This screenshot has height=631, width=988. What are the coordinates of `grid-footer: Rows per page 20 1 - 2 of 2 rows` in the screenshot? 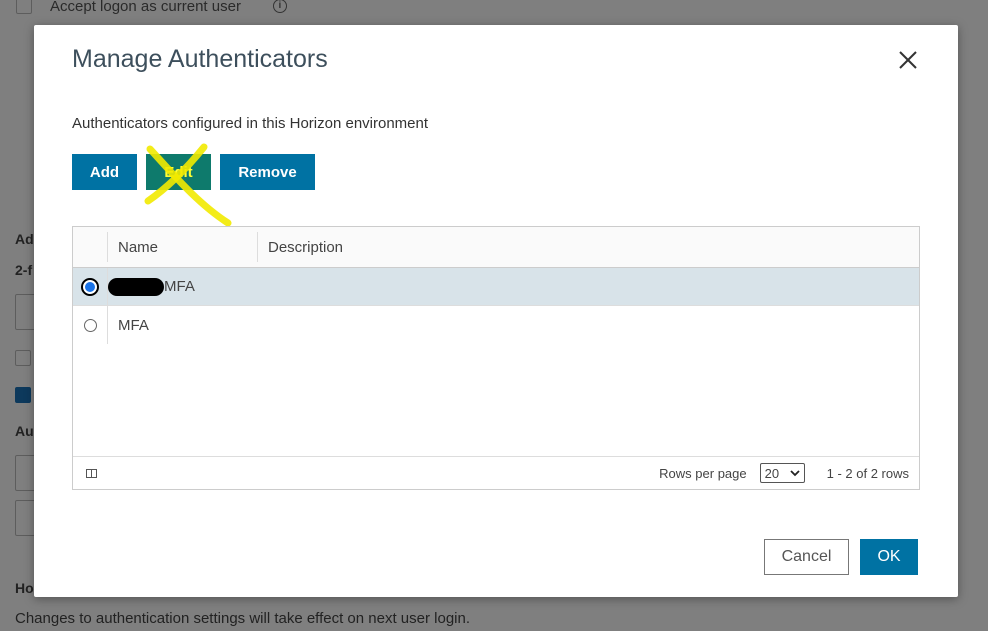 It's located at (496, 472).